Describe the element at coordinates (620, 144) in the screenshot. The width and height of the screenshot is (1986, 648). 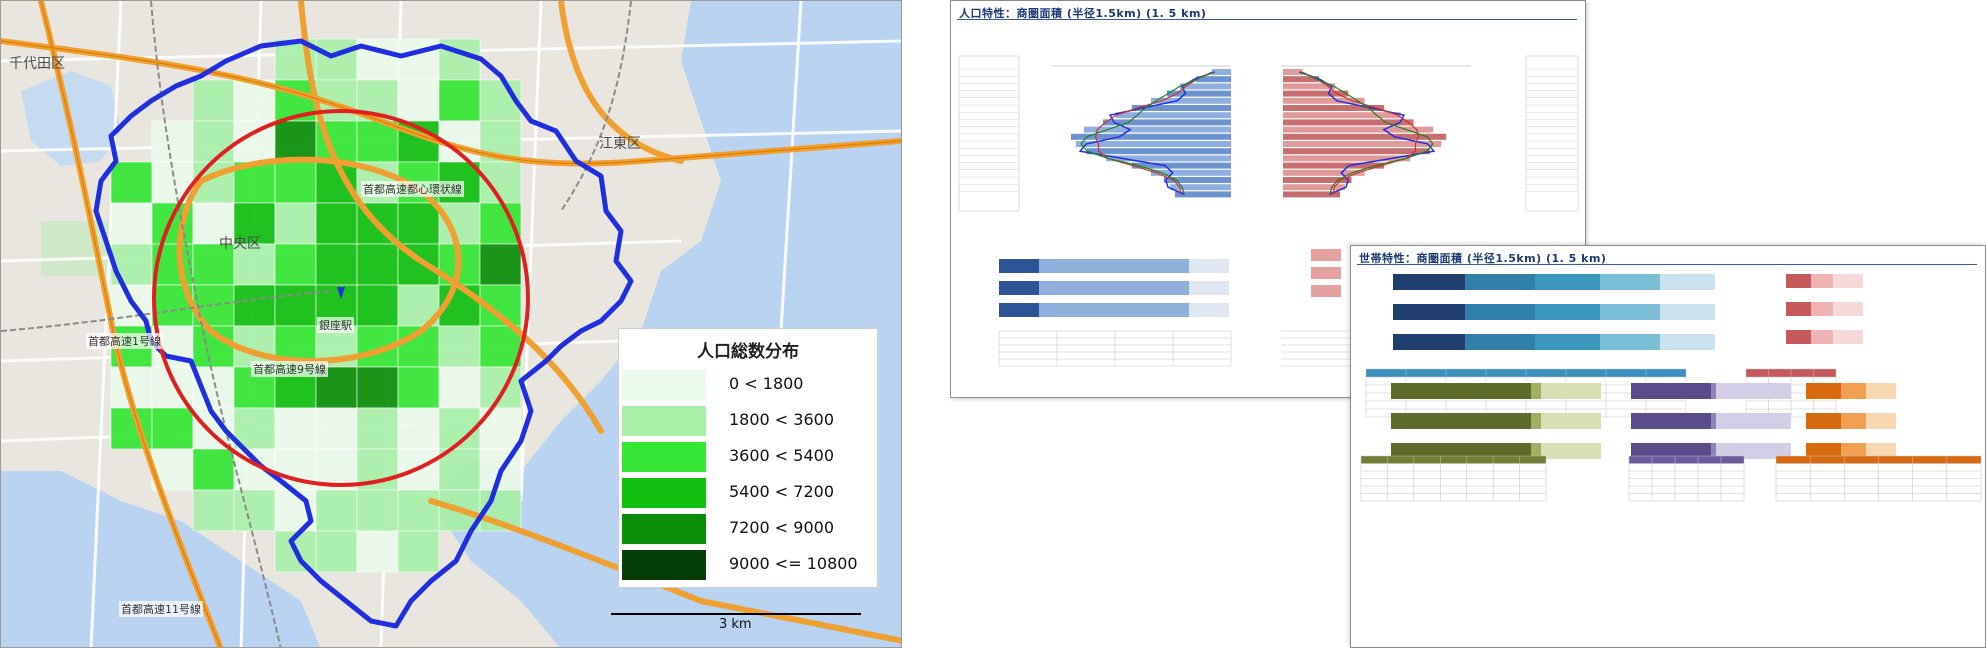
I see `district-label: 江東区` at that location.